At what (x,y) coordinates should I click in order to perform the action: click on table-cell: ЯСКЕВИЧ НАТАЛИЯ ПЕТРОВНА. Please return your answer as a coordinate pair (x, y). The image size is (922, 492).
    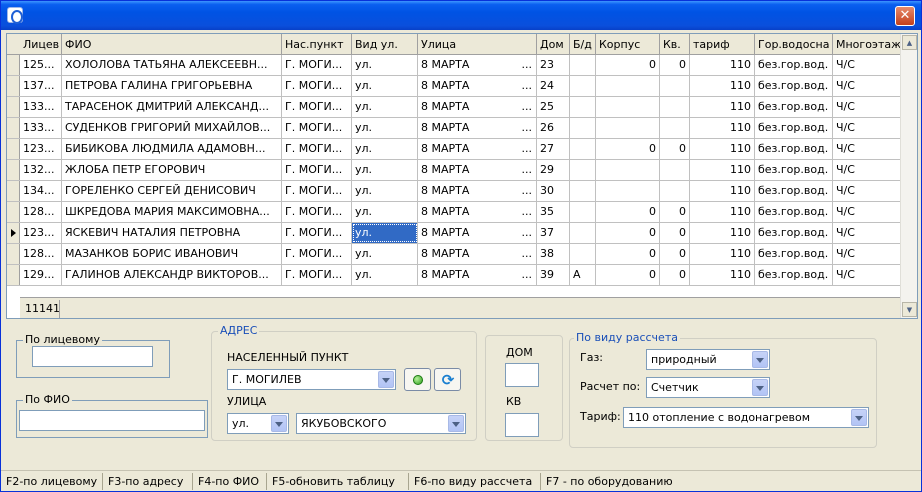
    Looking at the image, I should click on (172, 233).